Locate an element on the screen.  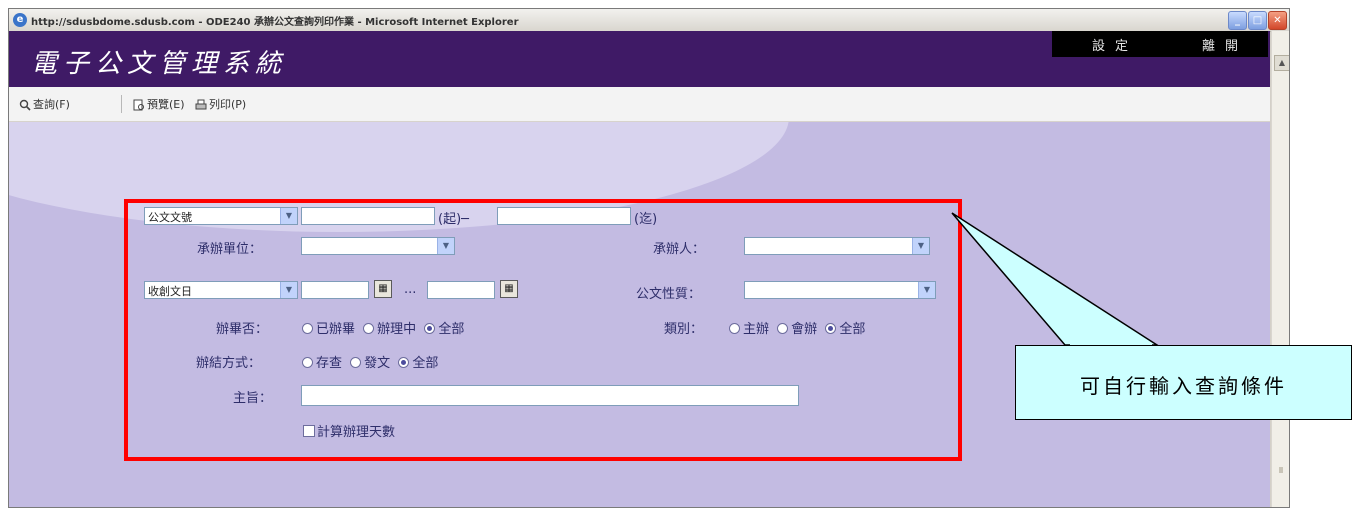
close-button: ✕ is located at coordinates (1277, 20).